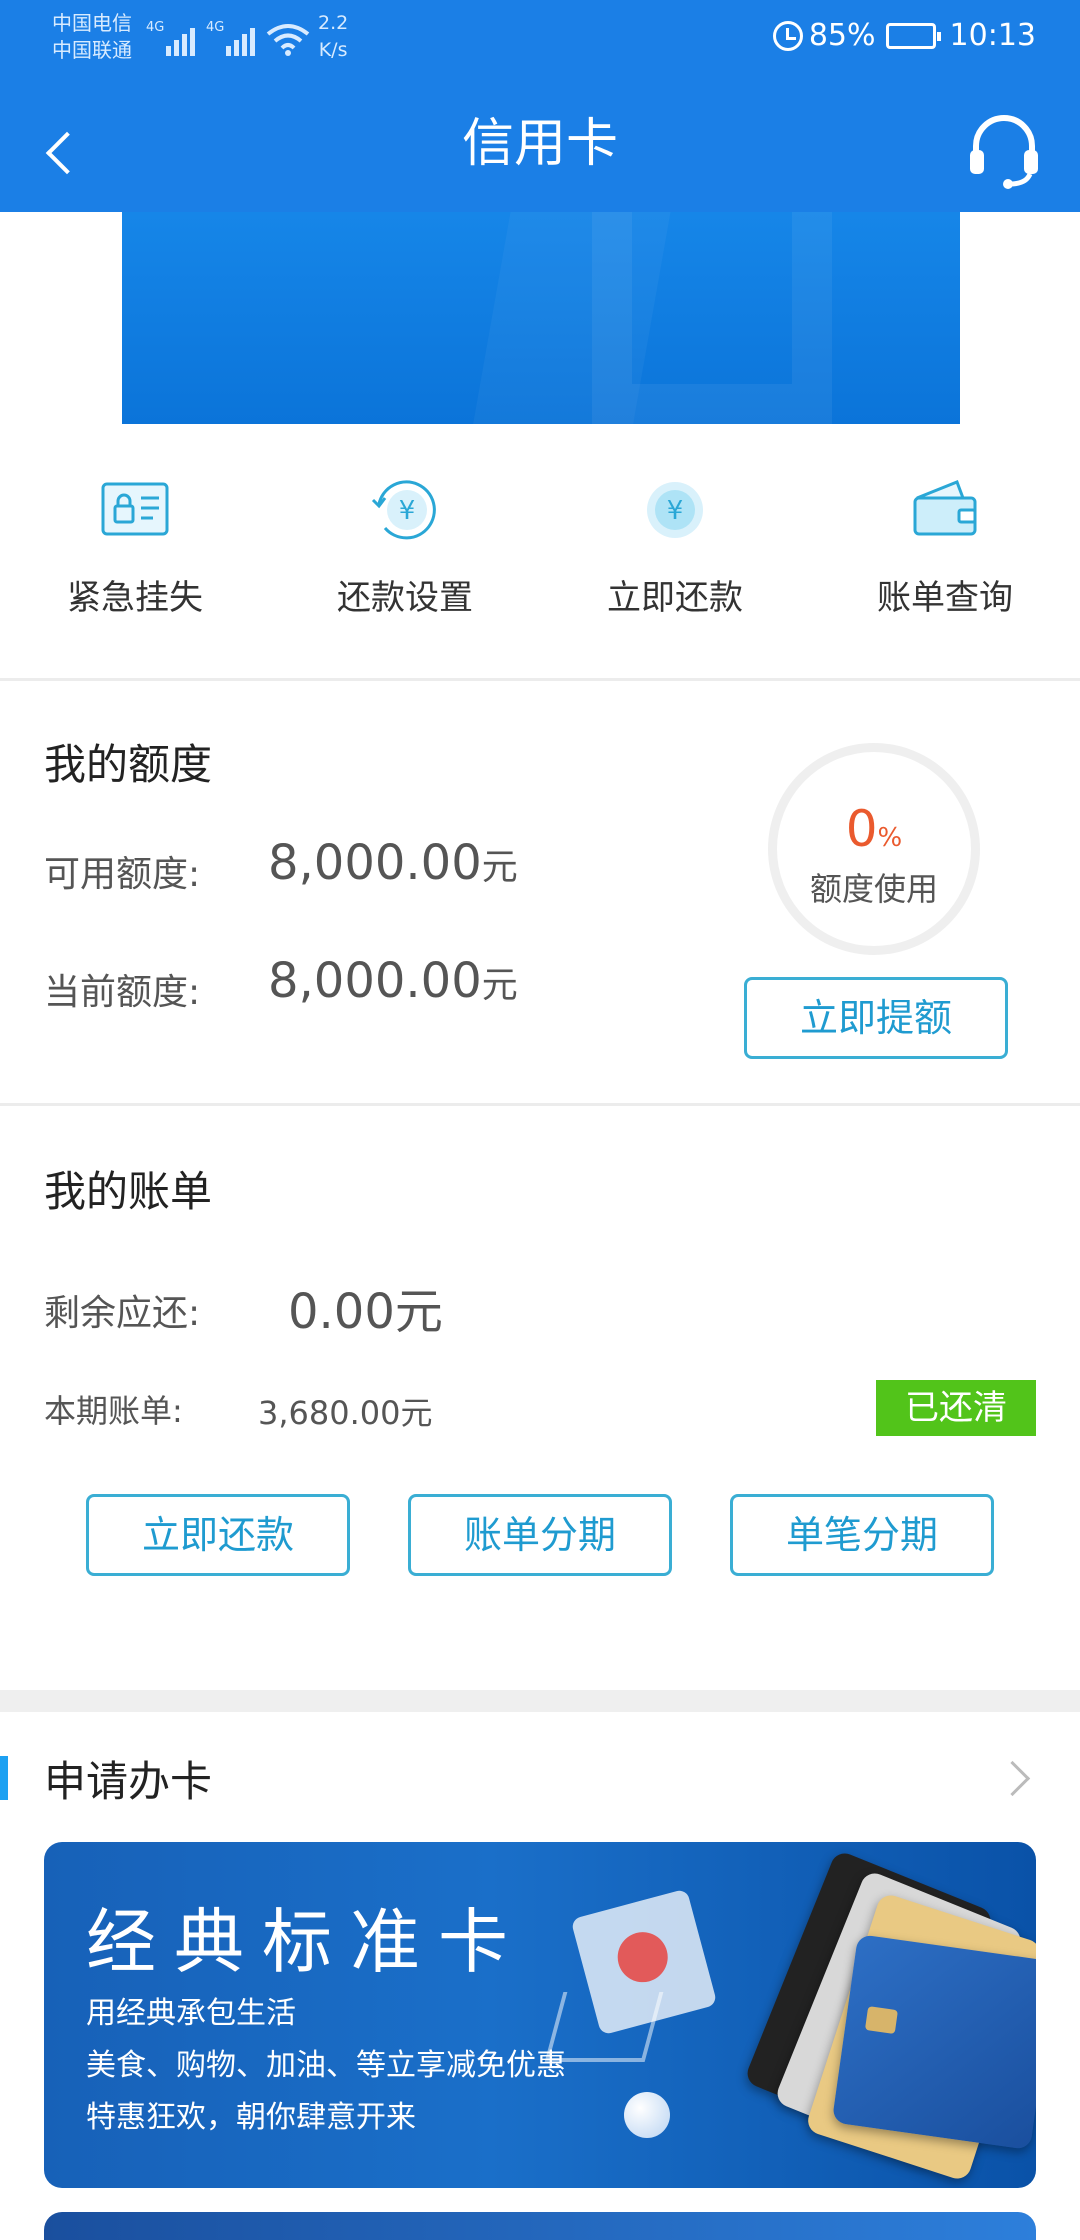 Image resolution: width=1080 pixels, height=2240 pixels. Describe the element at coordinates (945, 508) in the screenshot. I see `wallet-icon` at that location.